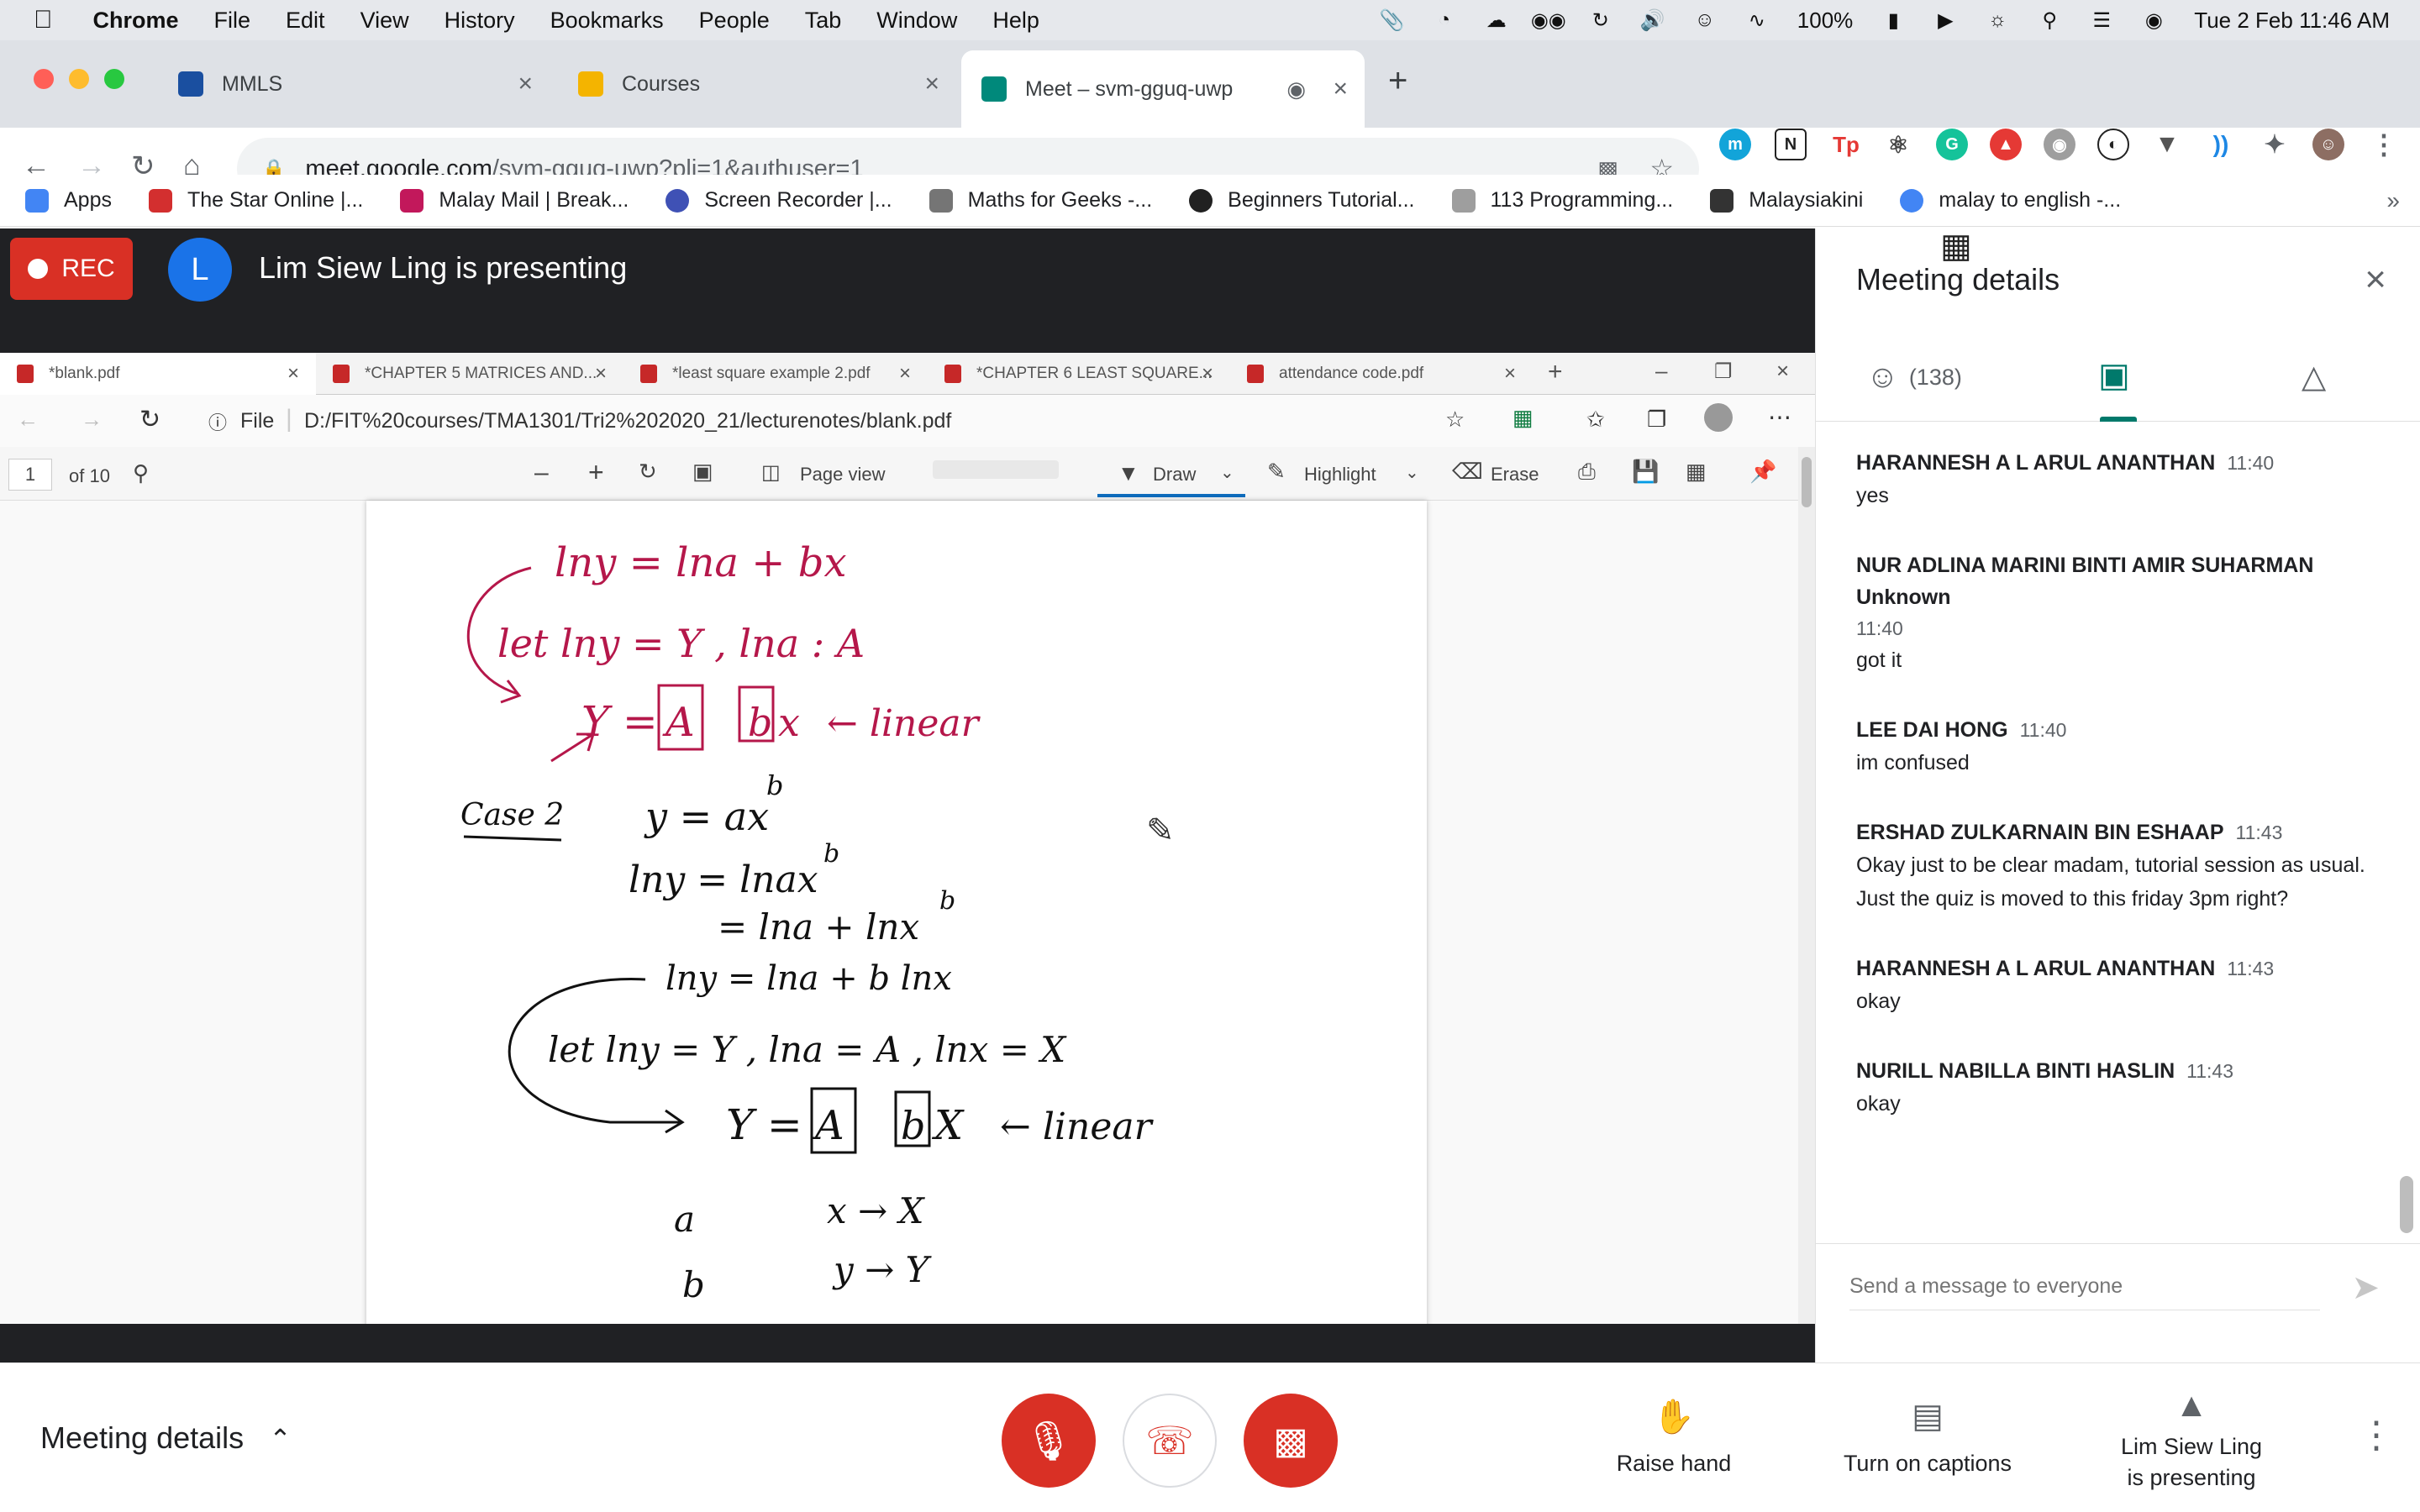  What do you see at coordinates (1872, 495) in the screenshot?
I see `message-text: yes` at bounding box center [1872, 495].